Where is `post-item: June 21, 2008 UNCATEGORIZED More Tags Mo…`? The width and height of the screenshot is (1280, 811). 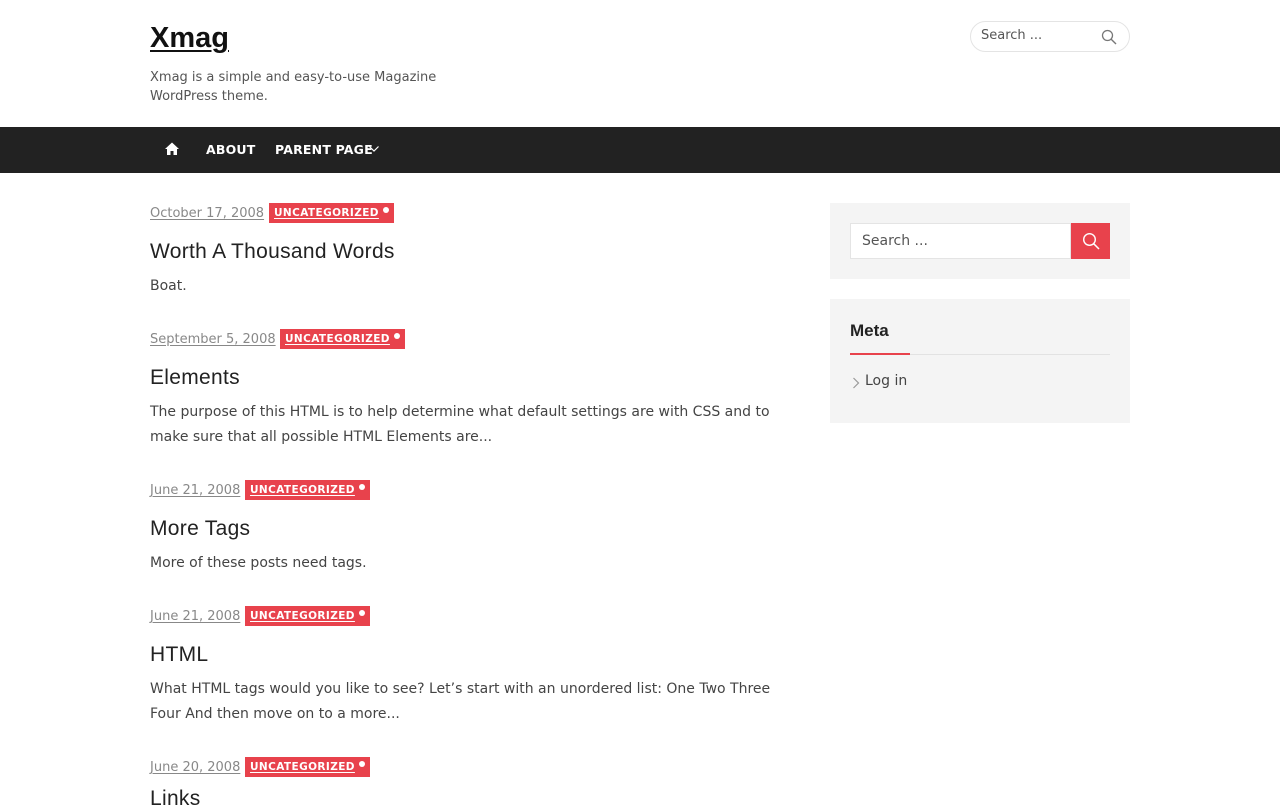
post-item: June 21, 2008 UNCATEGORIZED More Tags Mo… is located at coordinates (465, 525).